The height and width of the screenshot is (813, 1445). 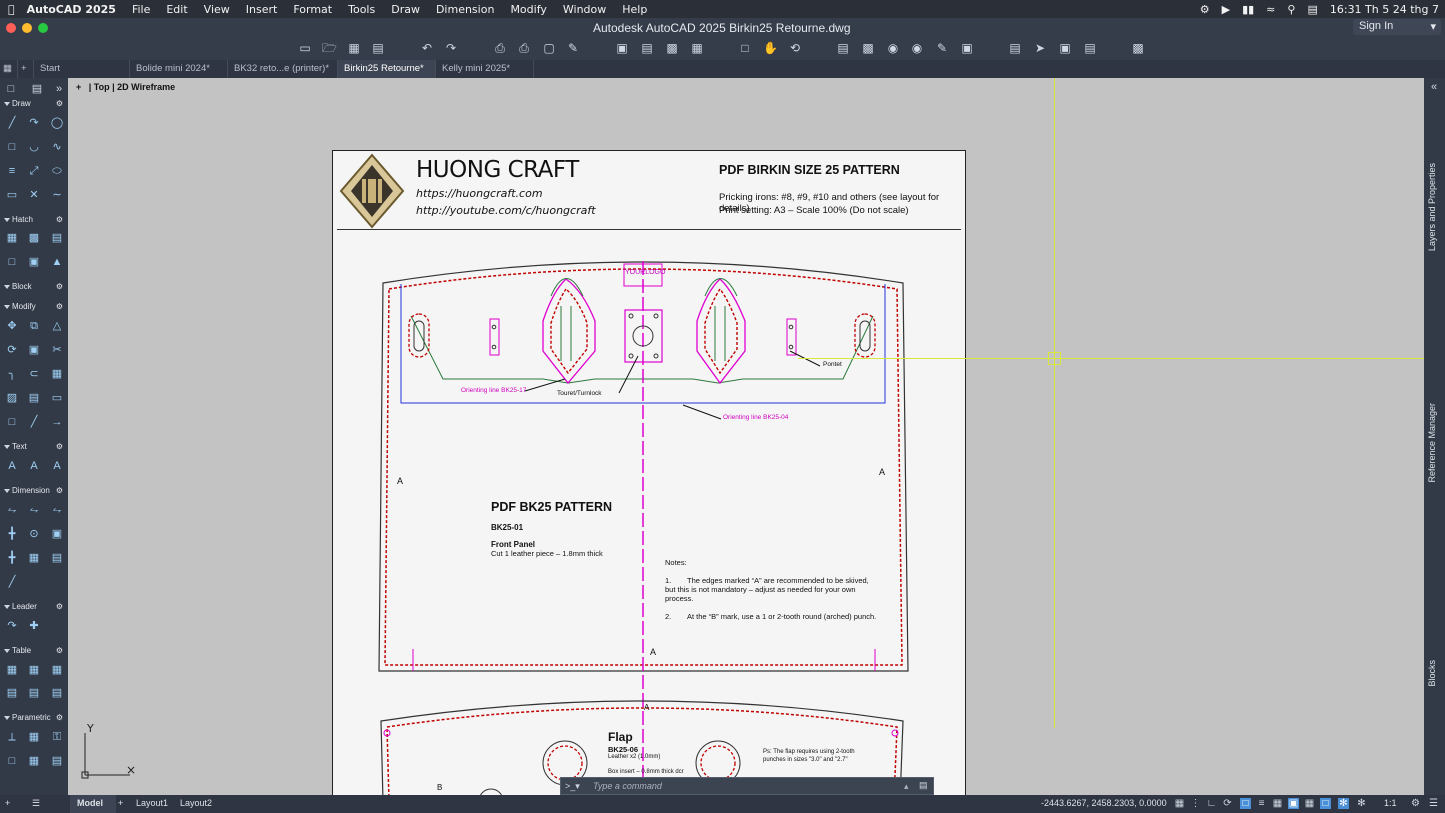 I want to click on text-style-icon: A, so click(x=57, y=466).